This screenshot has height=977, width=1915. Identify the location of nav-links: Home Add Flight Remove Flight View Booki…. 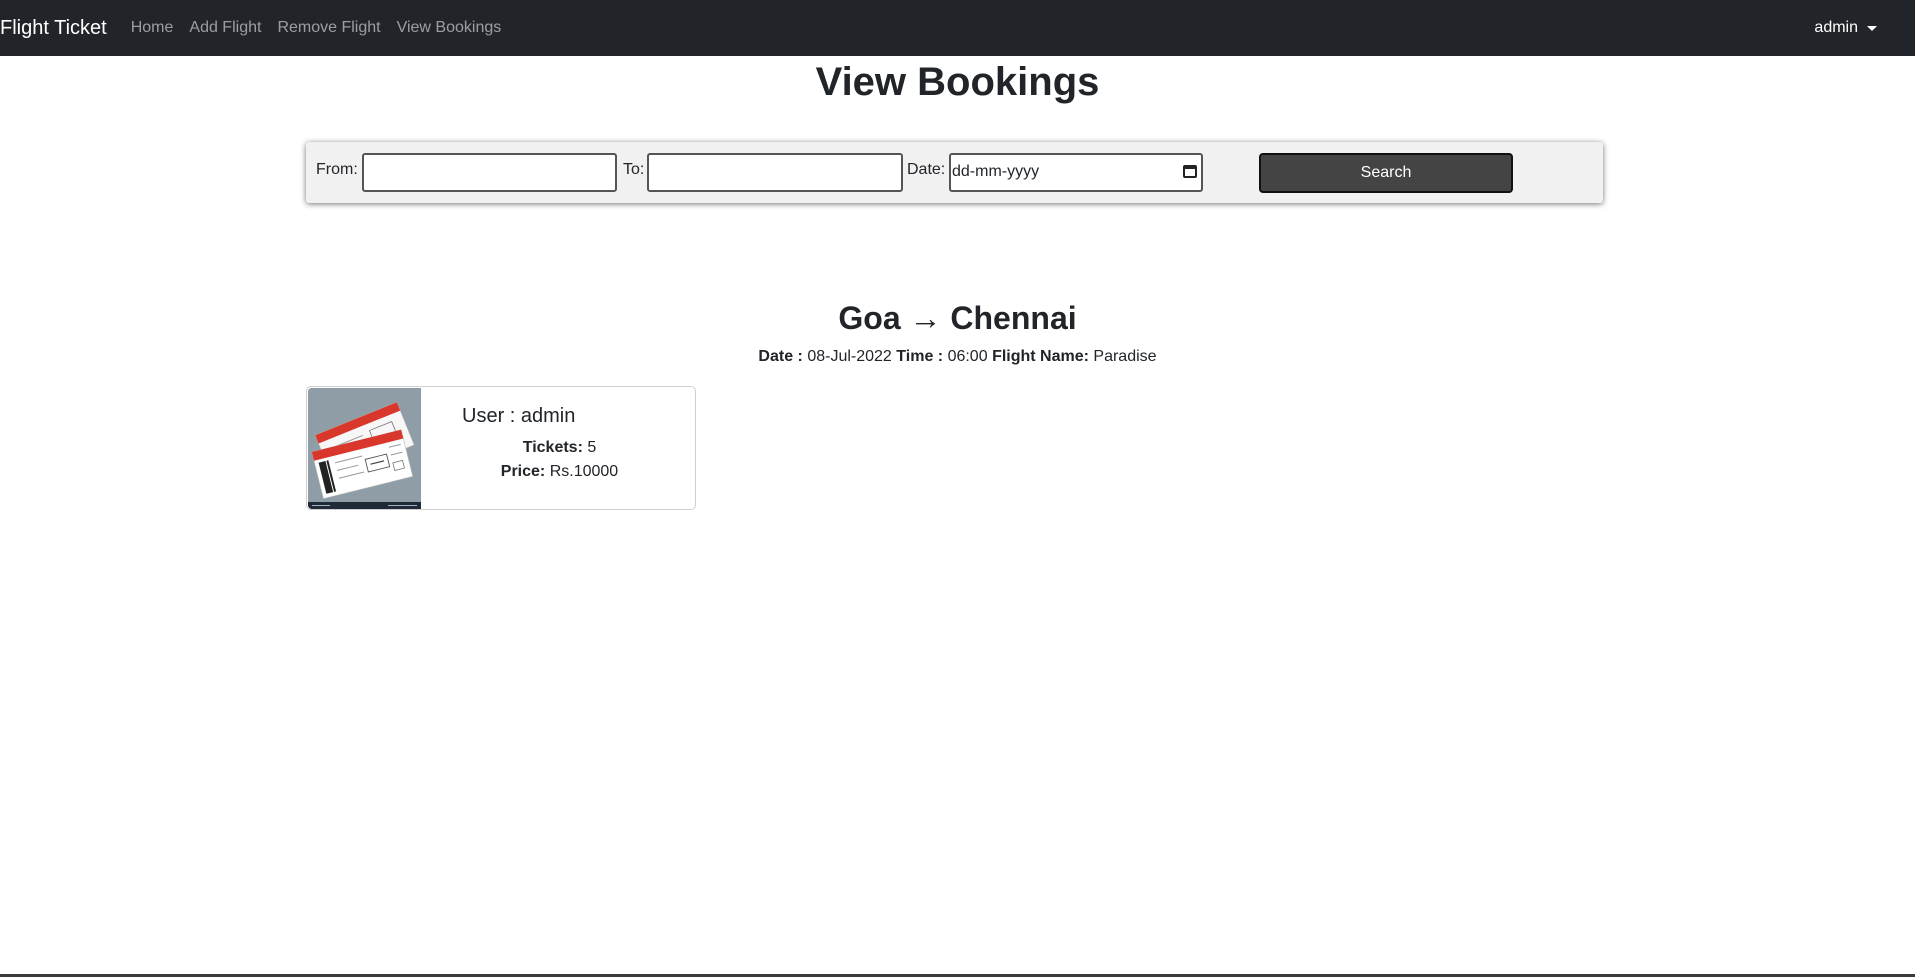
(324, 28).